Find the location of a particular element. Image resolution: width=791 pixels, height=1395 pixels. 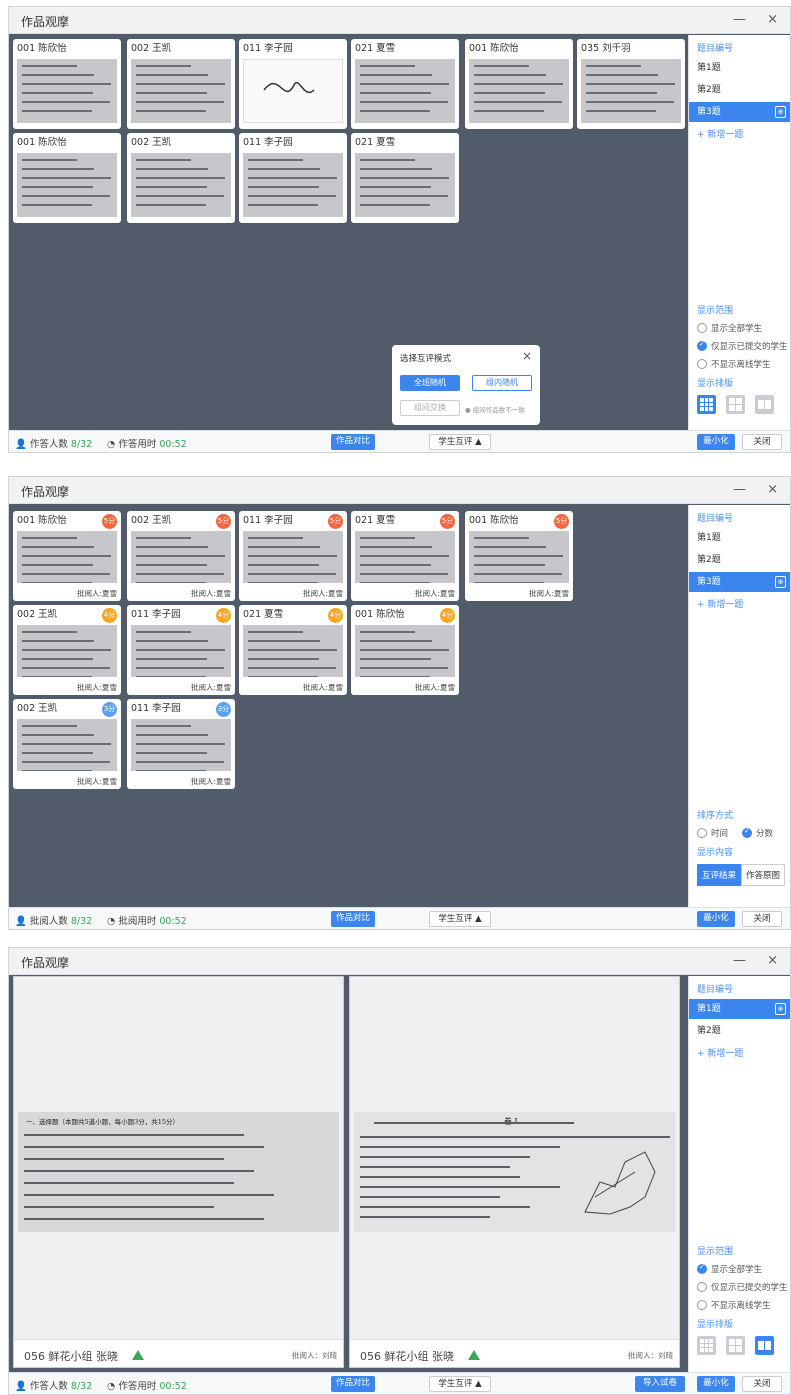

question-item-1: 第1题 ⊕ is located at coordinates (739, 1009).